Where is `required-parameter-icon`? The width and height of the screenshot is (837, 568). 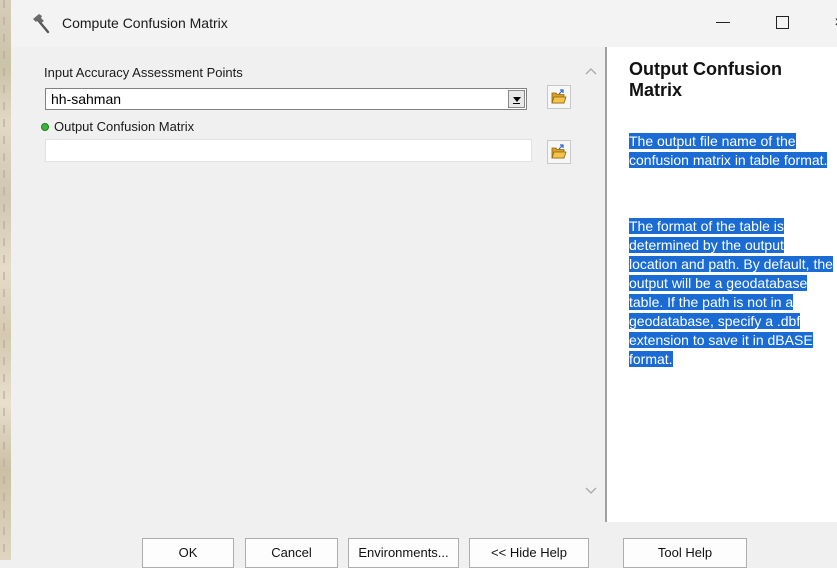 required-parameter-icon is located at coordinates (45, 127).